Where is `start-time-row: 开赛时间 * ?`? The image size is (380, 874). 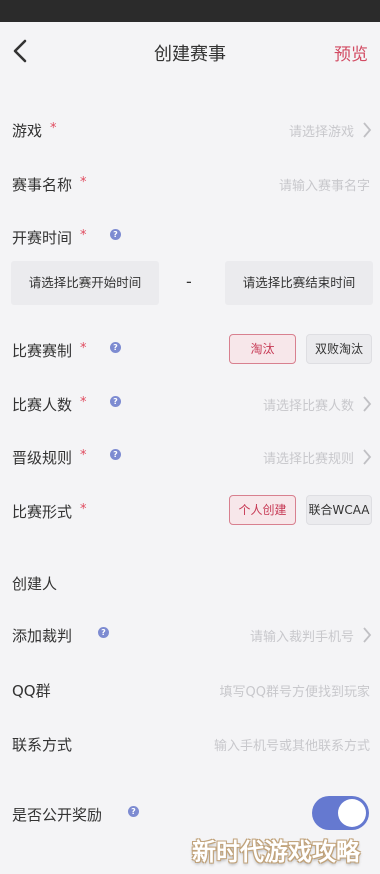
start-time-row: 开赛时间 * ? is located at coordinates (190, 237).